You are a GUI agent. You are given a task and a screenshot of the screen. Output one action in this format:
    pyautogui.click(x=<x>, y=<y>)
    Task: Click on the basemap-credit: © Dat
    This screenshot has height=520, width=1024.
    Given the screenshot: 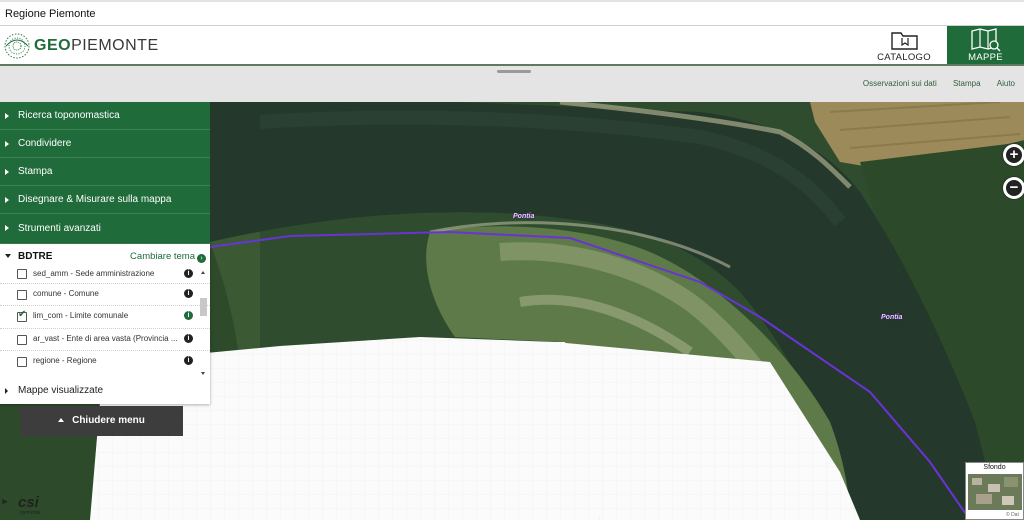 What is the action you would take?
    pyautogui.click(x=1012, y=515)
    